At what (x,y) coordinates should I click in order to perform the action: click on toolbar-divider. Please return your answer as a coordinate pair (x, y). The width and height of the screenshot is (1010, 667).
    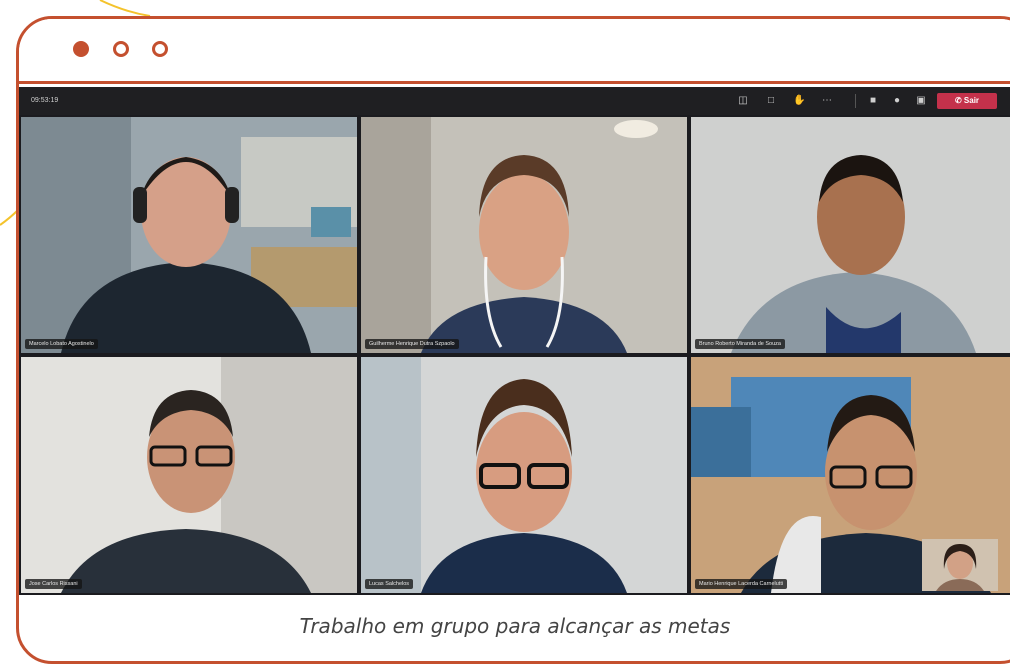
    Looking at the image, I should click on (855, 101).